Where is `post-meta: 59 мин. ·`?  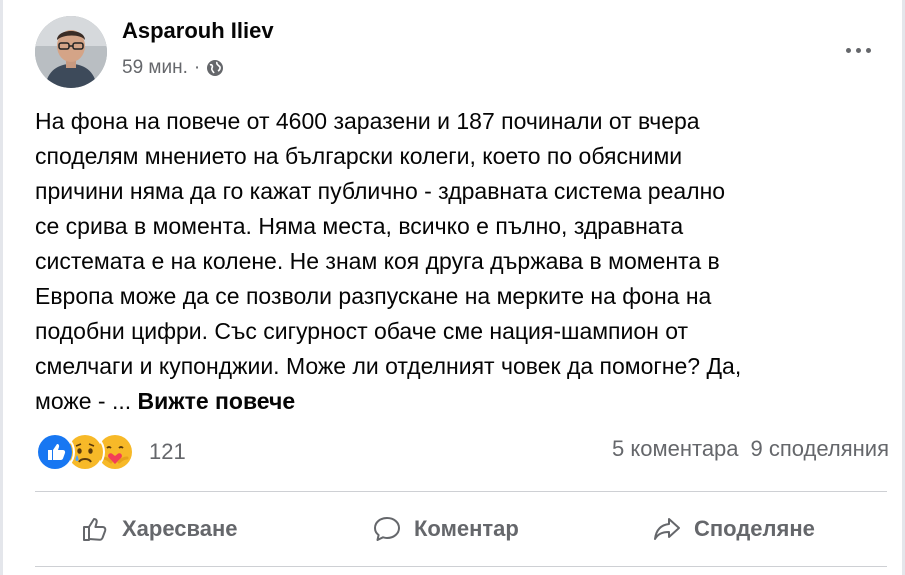
post-meta: 59 мин. · is located at coordinates (173, 68).